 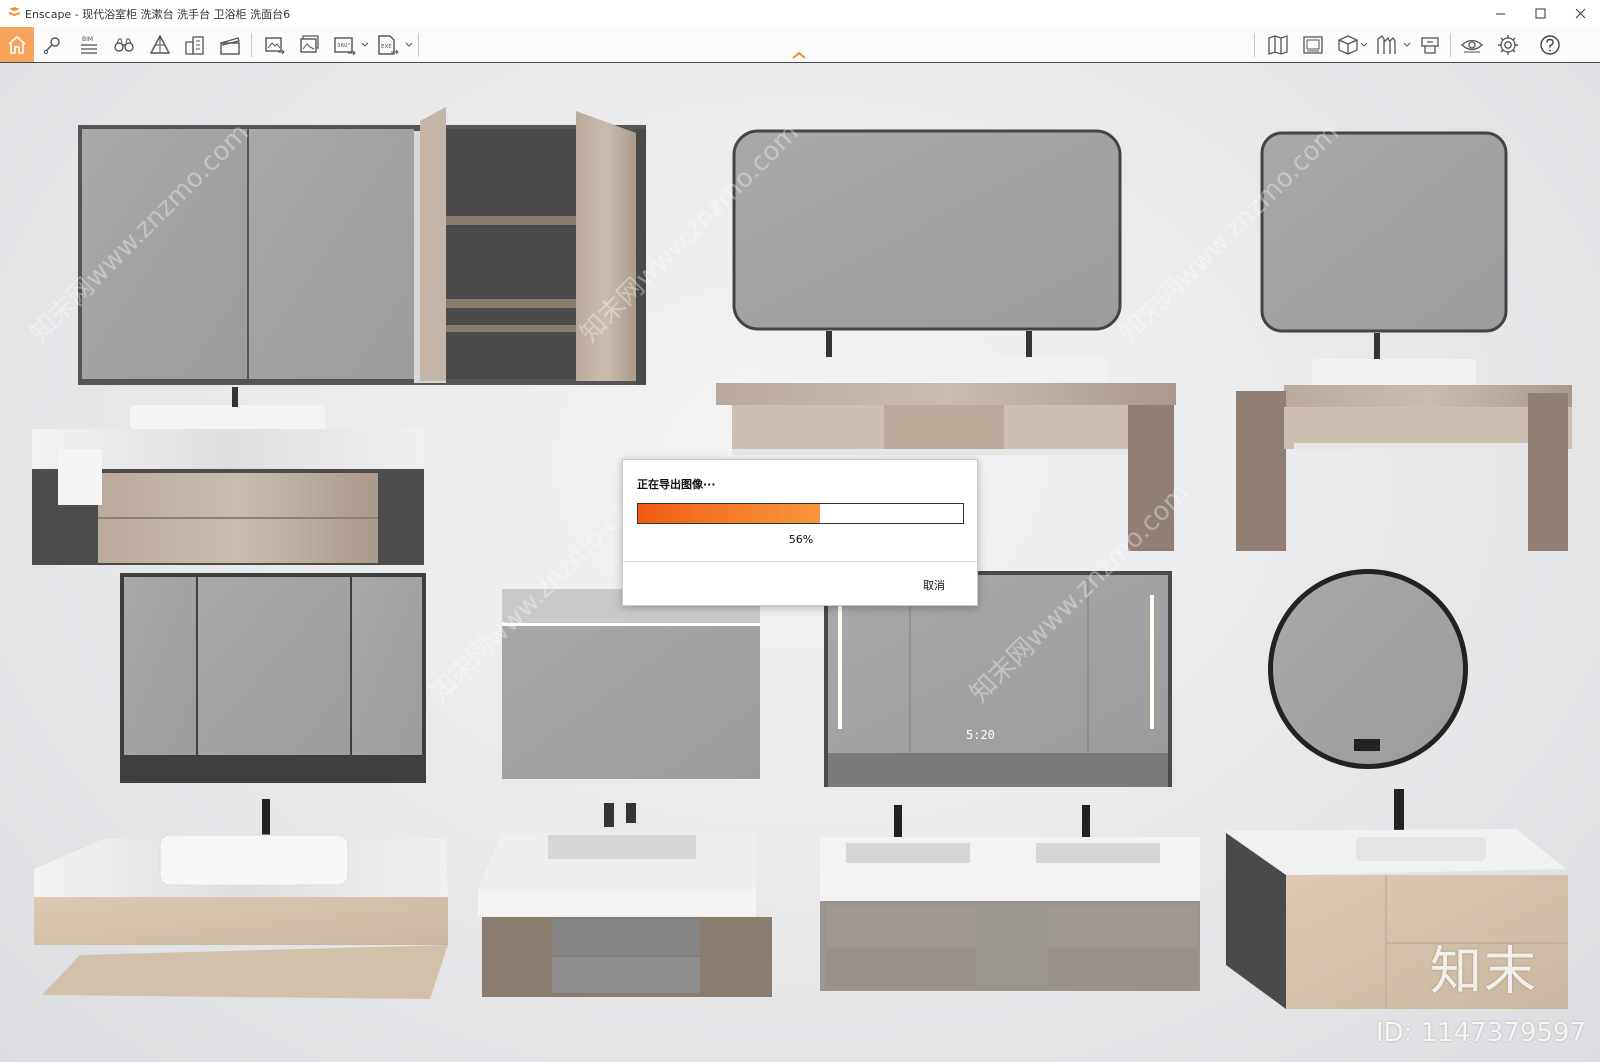 I want to click on minimize-button, so click(x=1500, y=13).